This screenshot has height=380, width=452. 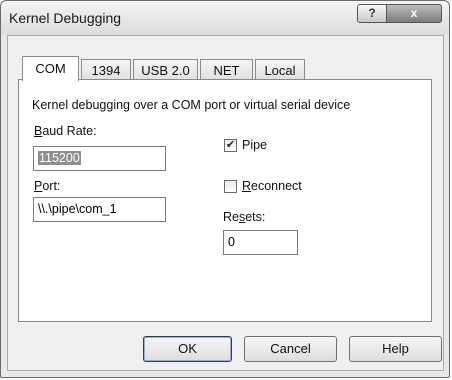 I want to click on tab-local: Local, so click(x=280, y=70).